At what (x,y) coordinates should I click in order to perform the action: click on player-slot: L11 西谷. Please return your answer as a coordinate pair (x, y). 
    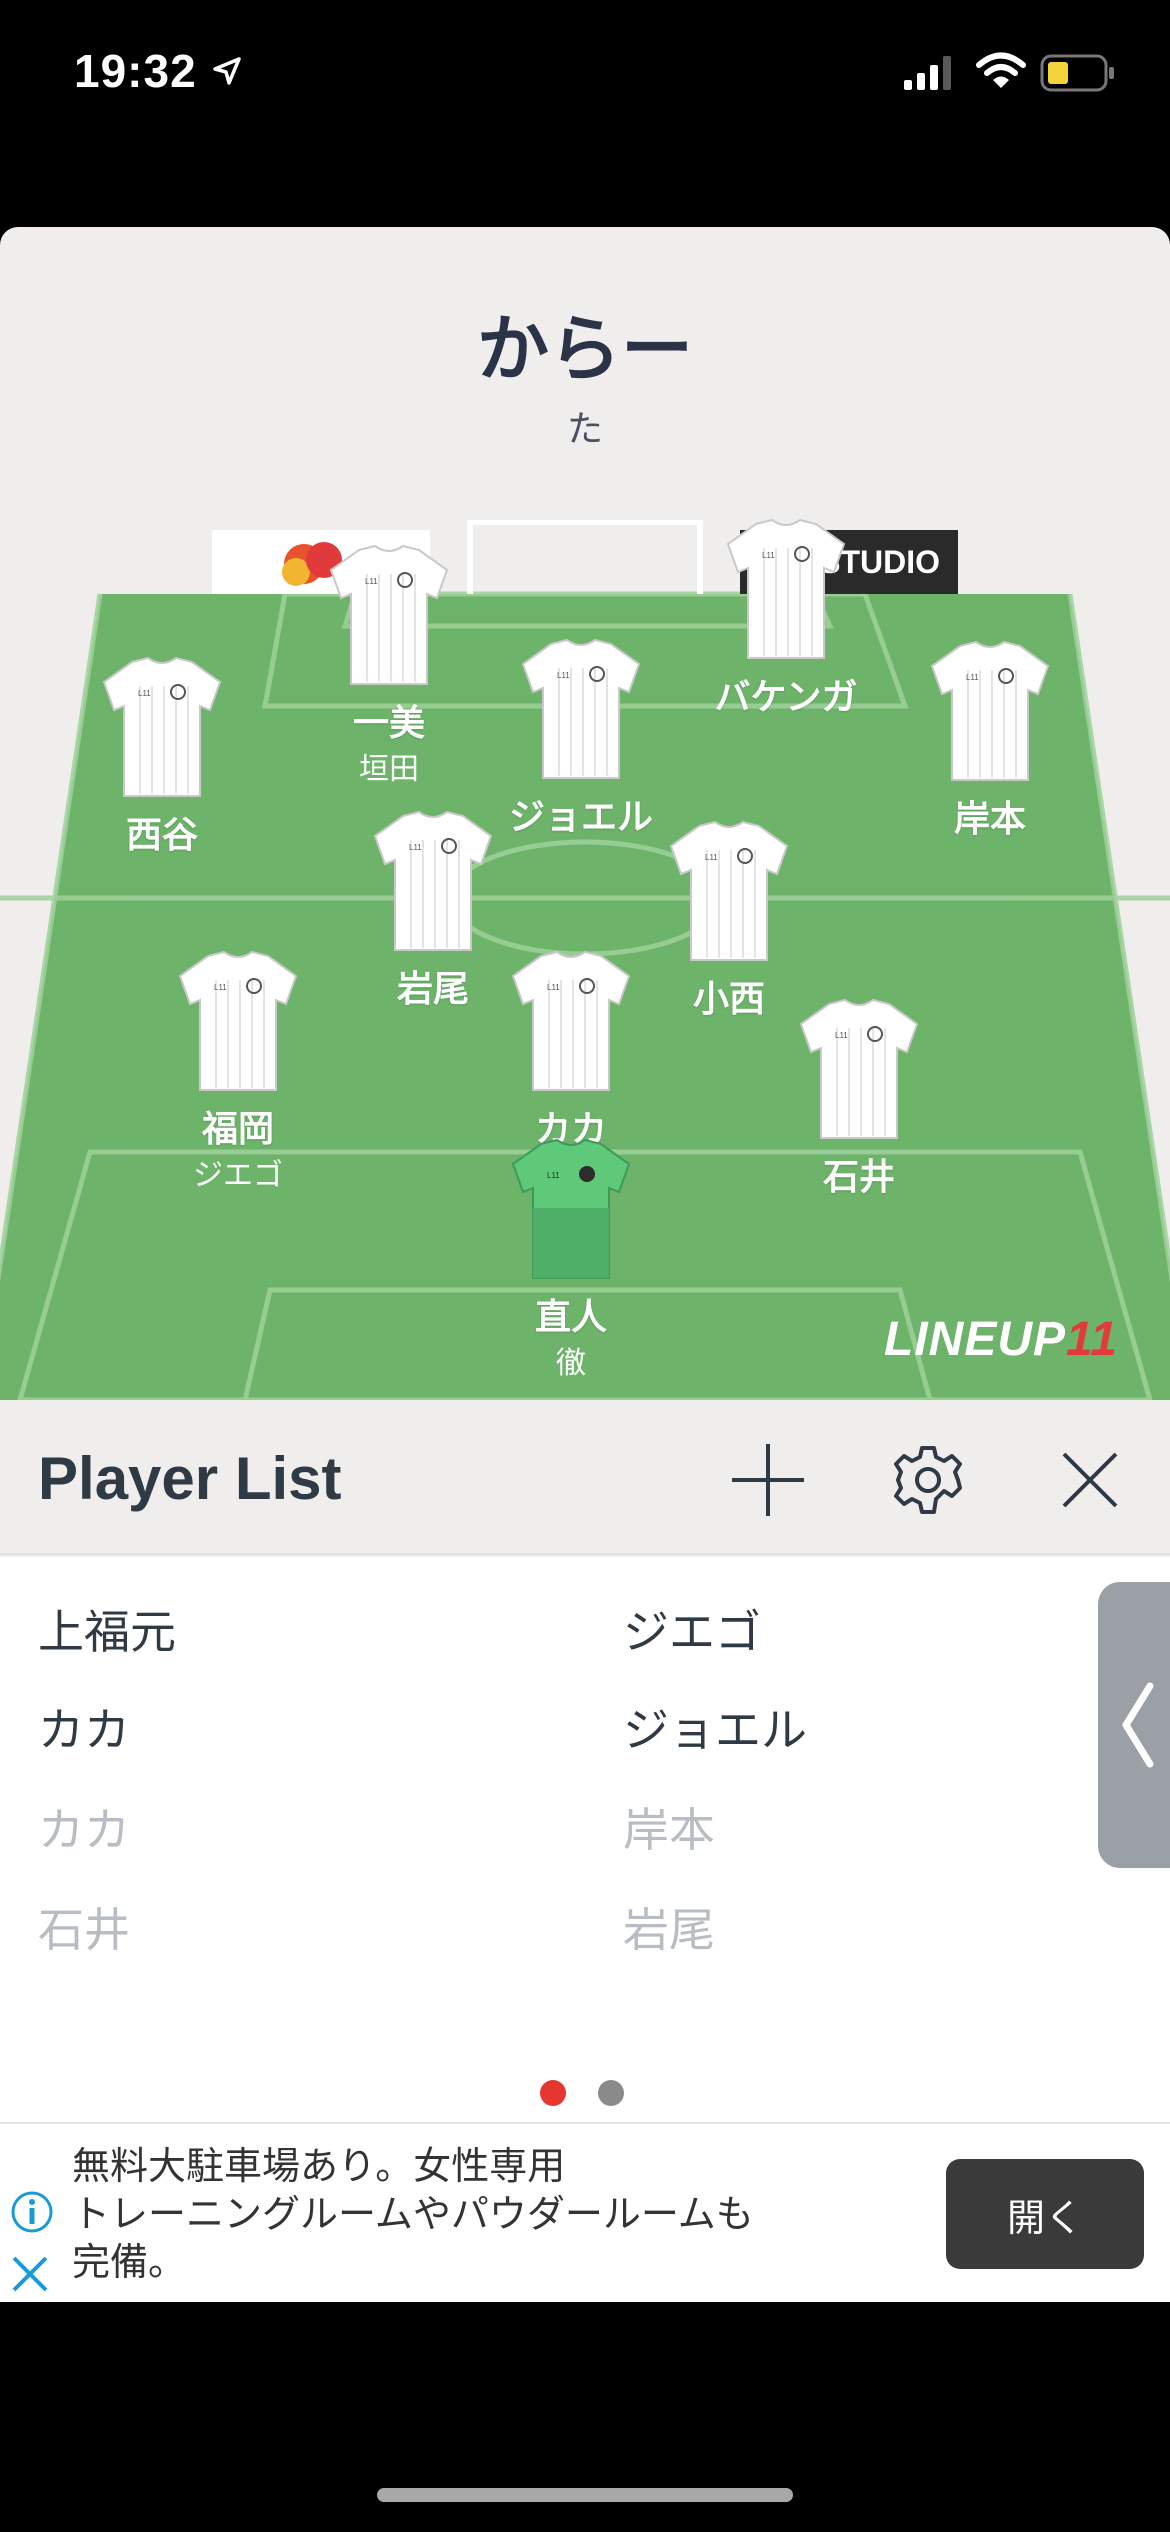
    Looking at the image, I should click on (162, 756).